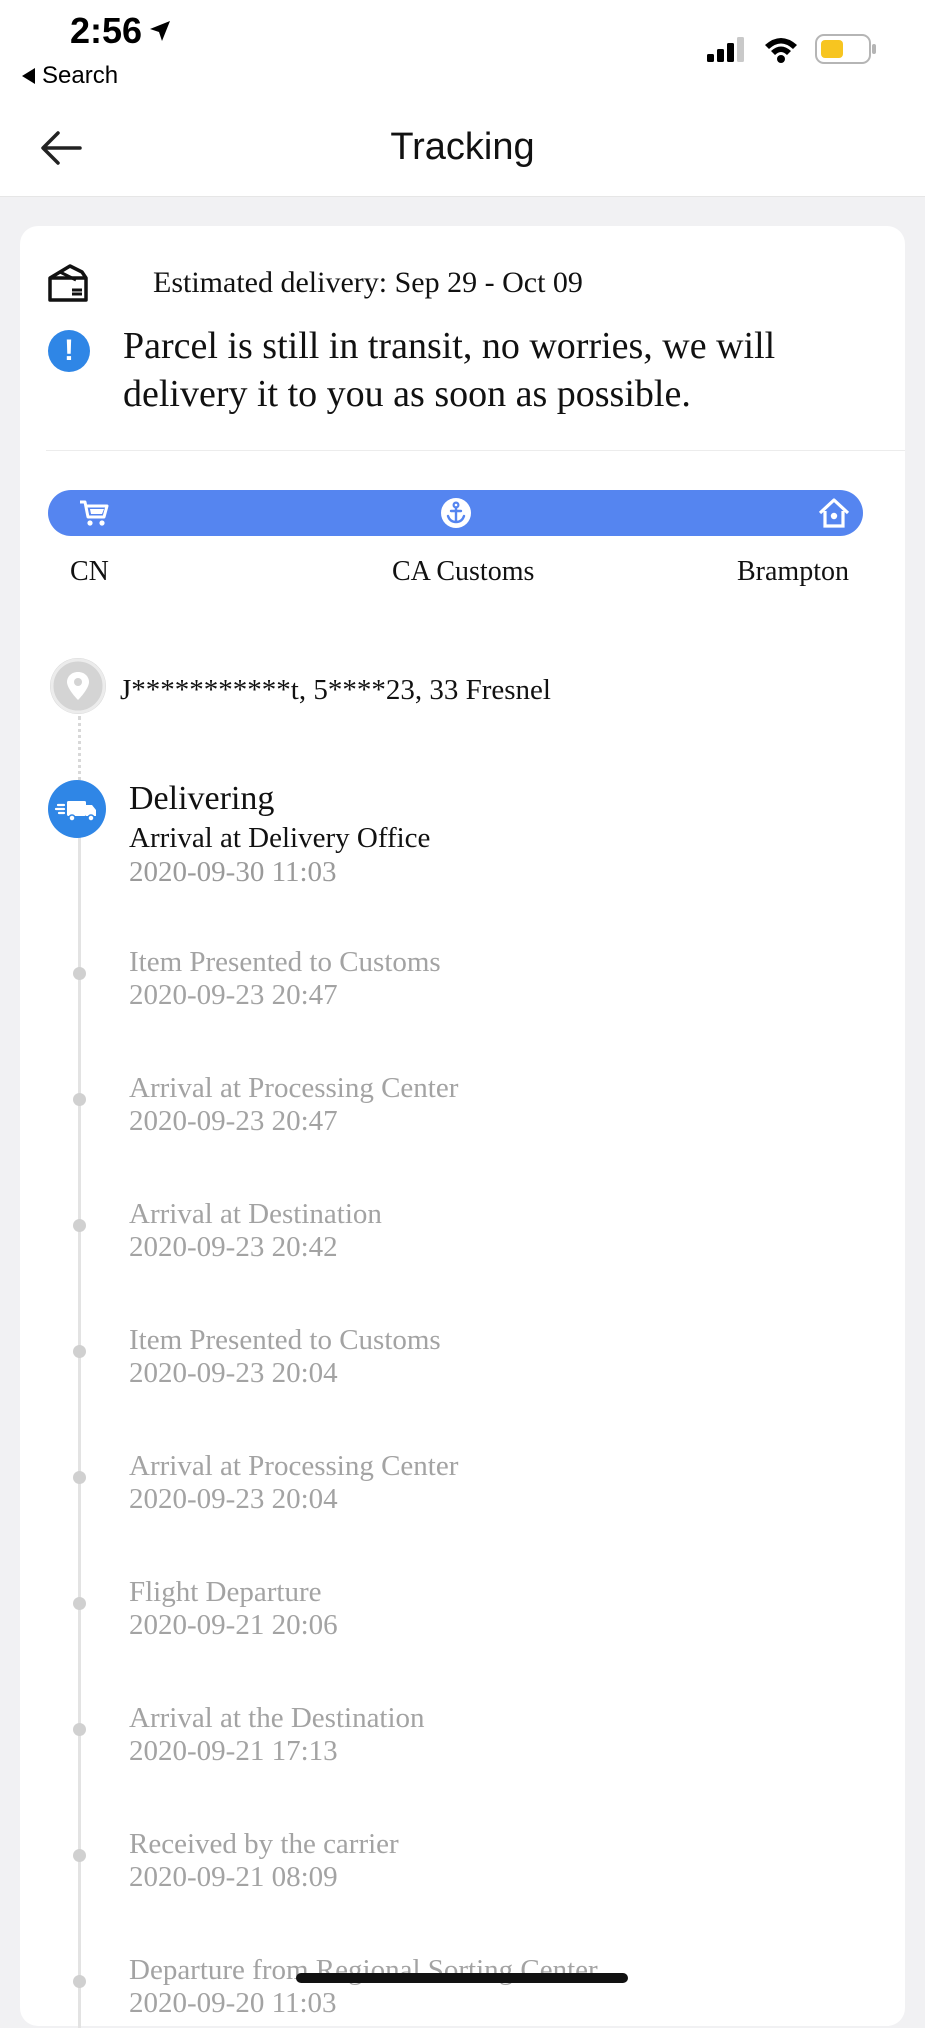 The width and height of the screenshot is (925, 2028). I want to click on navigation-header: Tracking, so click(462, 148).